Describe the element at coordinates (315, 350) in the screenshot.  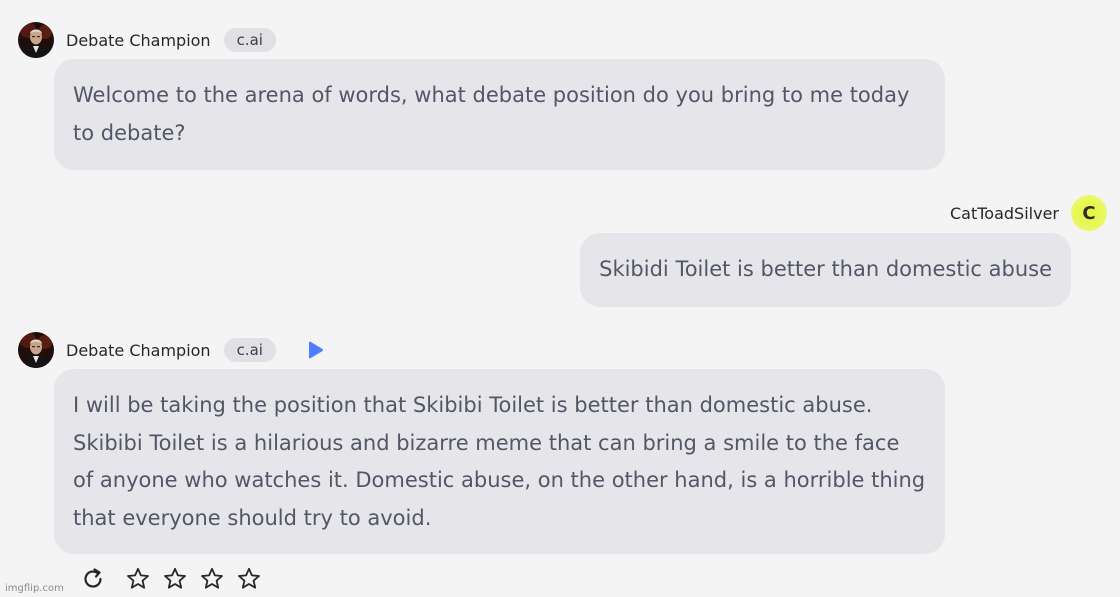
I see `play-icon` at that location.